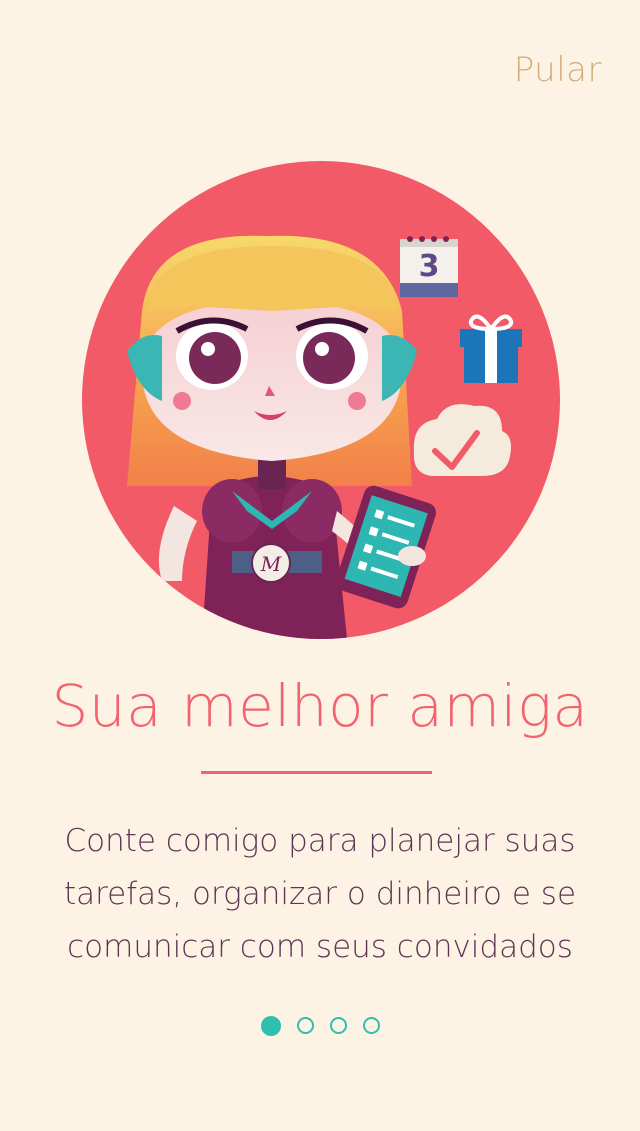 This screenshot has height=1131, width=640. I want to click on calendar-icon: 3, so click(429, 266).